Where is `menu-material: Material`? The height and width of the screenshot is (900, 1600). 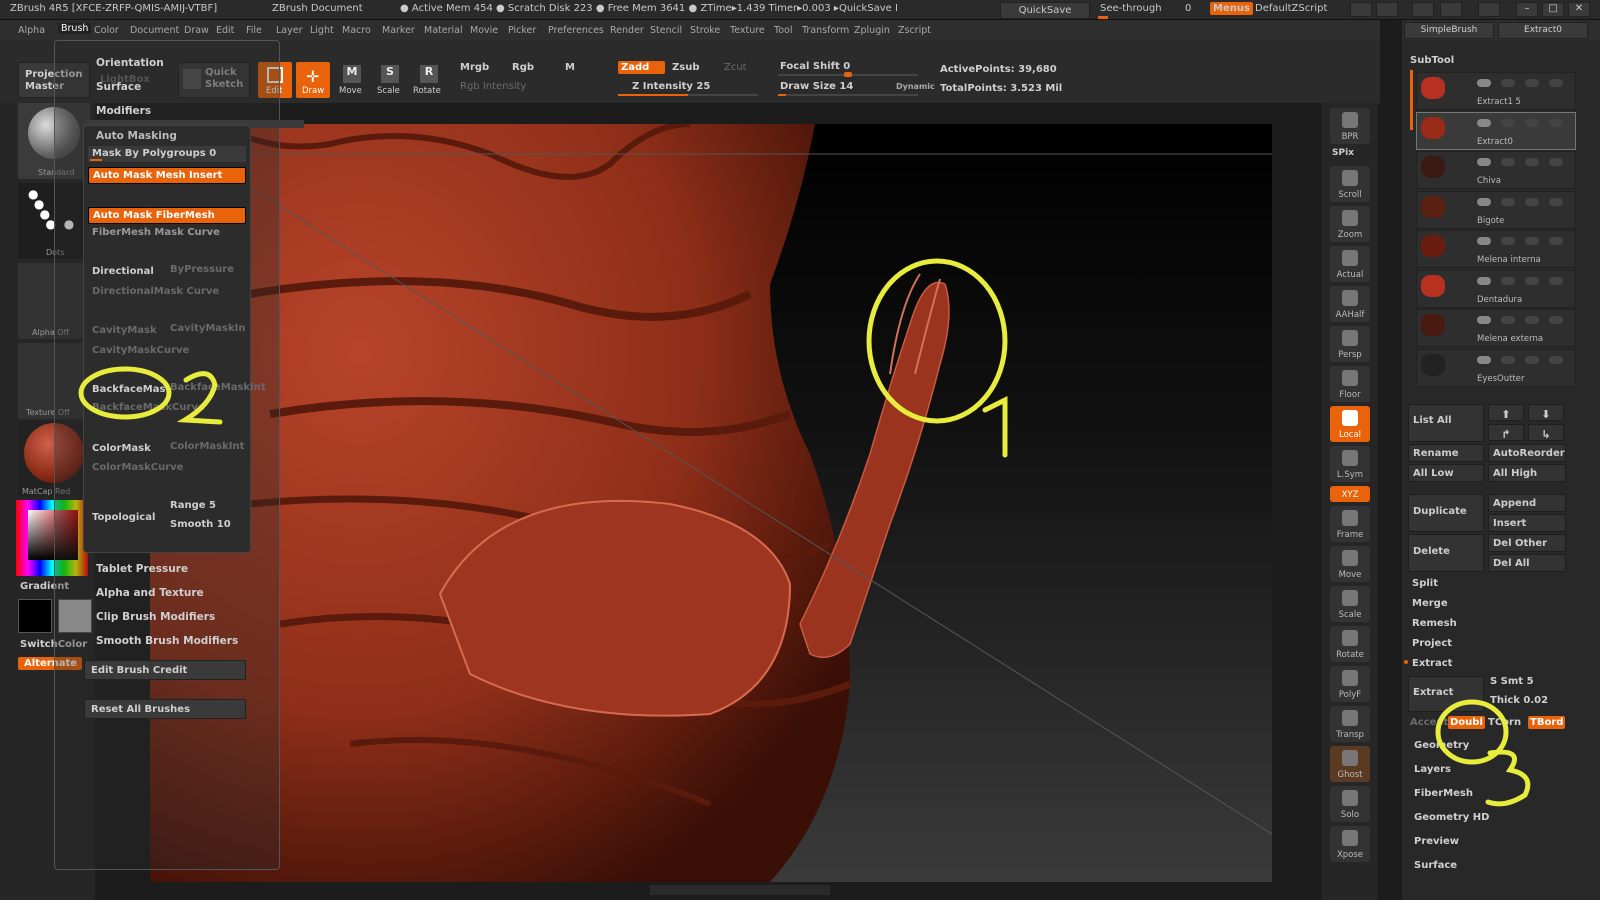
menu-material: Material is located at coordinates (443, 30).